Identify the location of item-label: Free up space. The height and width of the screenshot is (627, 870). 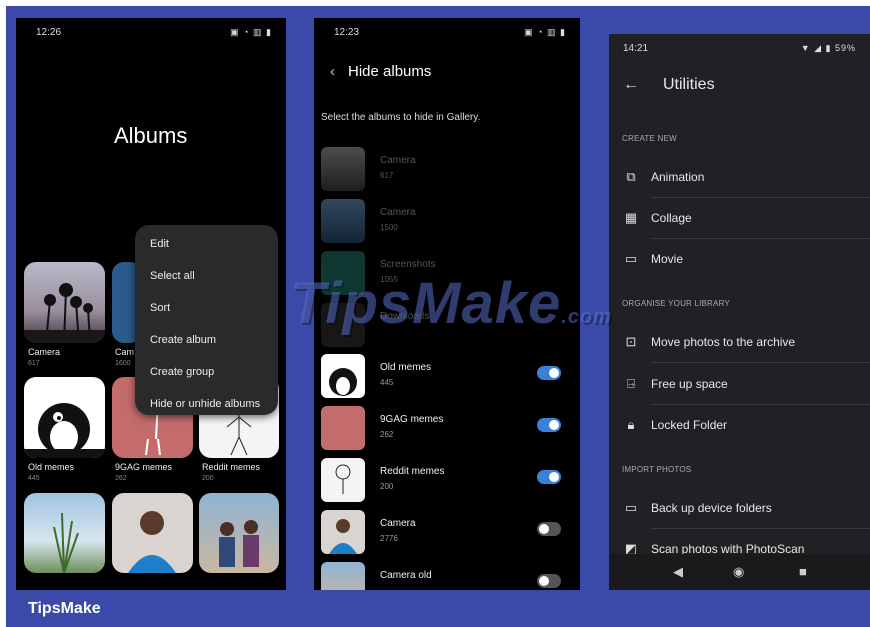
(689, 384).